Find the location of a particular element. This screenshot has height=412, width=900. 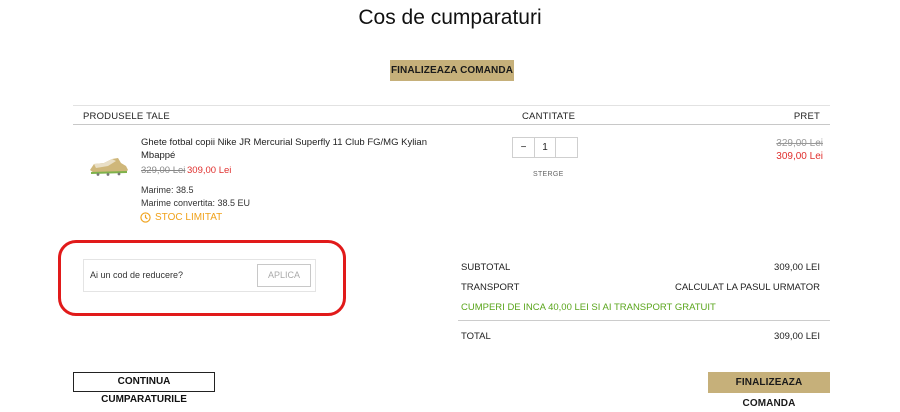

divider is located at coordinates (451, 105).